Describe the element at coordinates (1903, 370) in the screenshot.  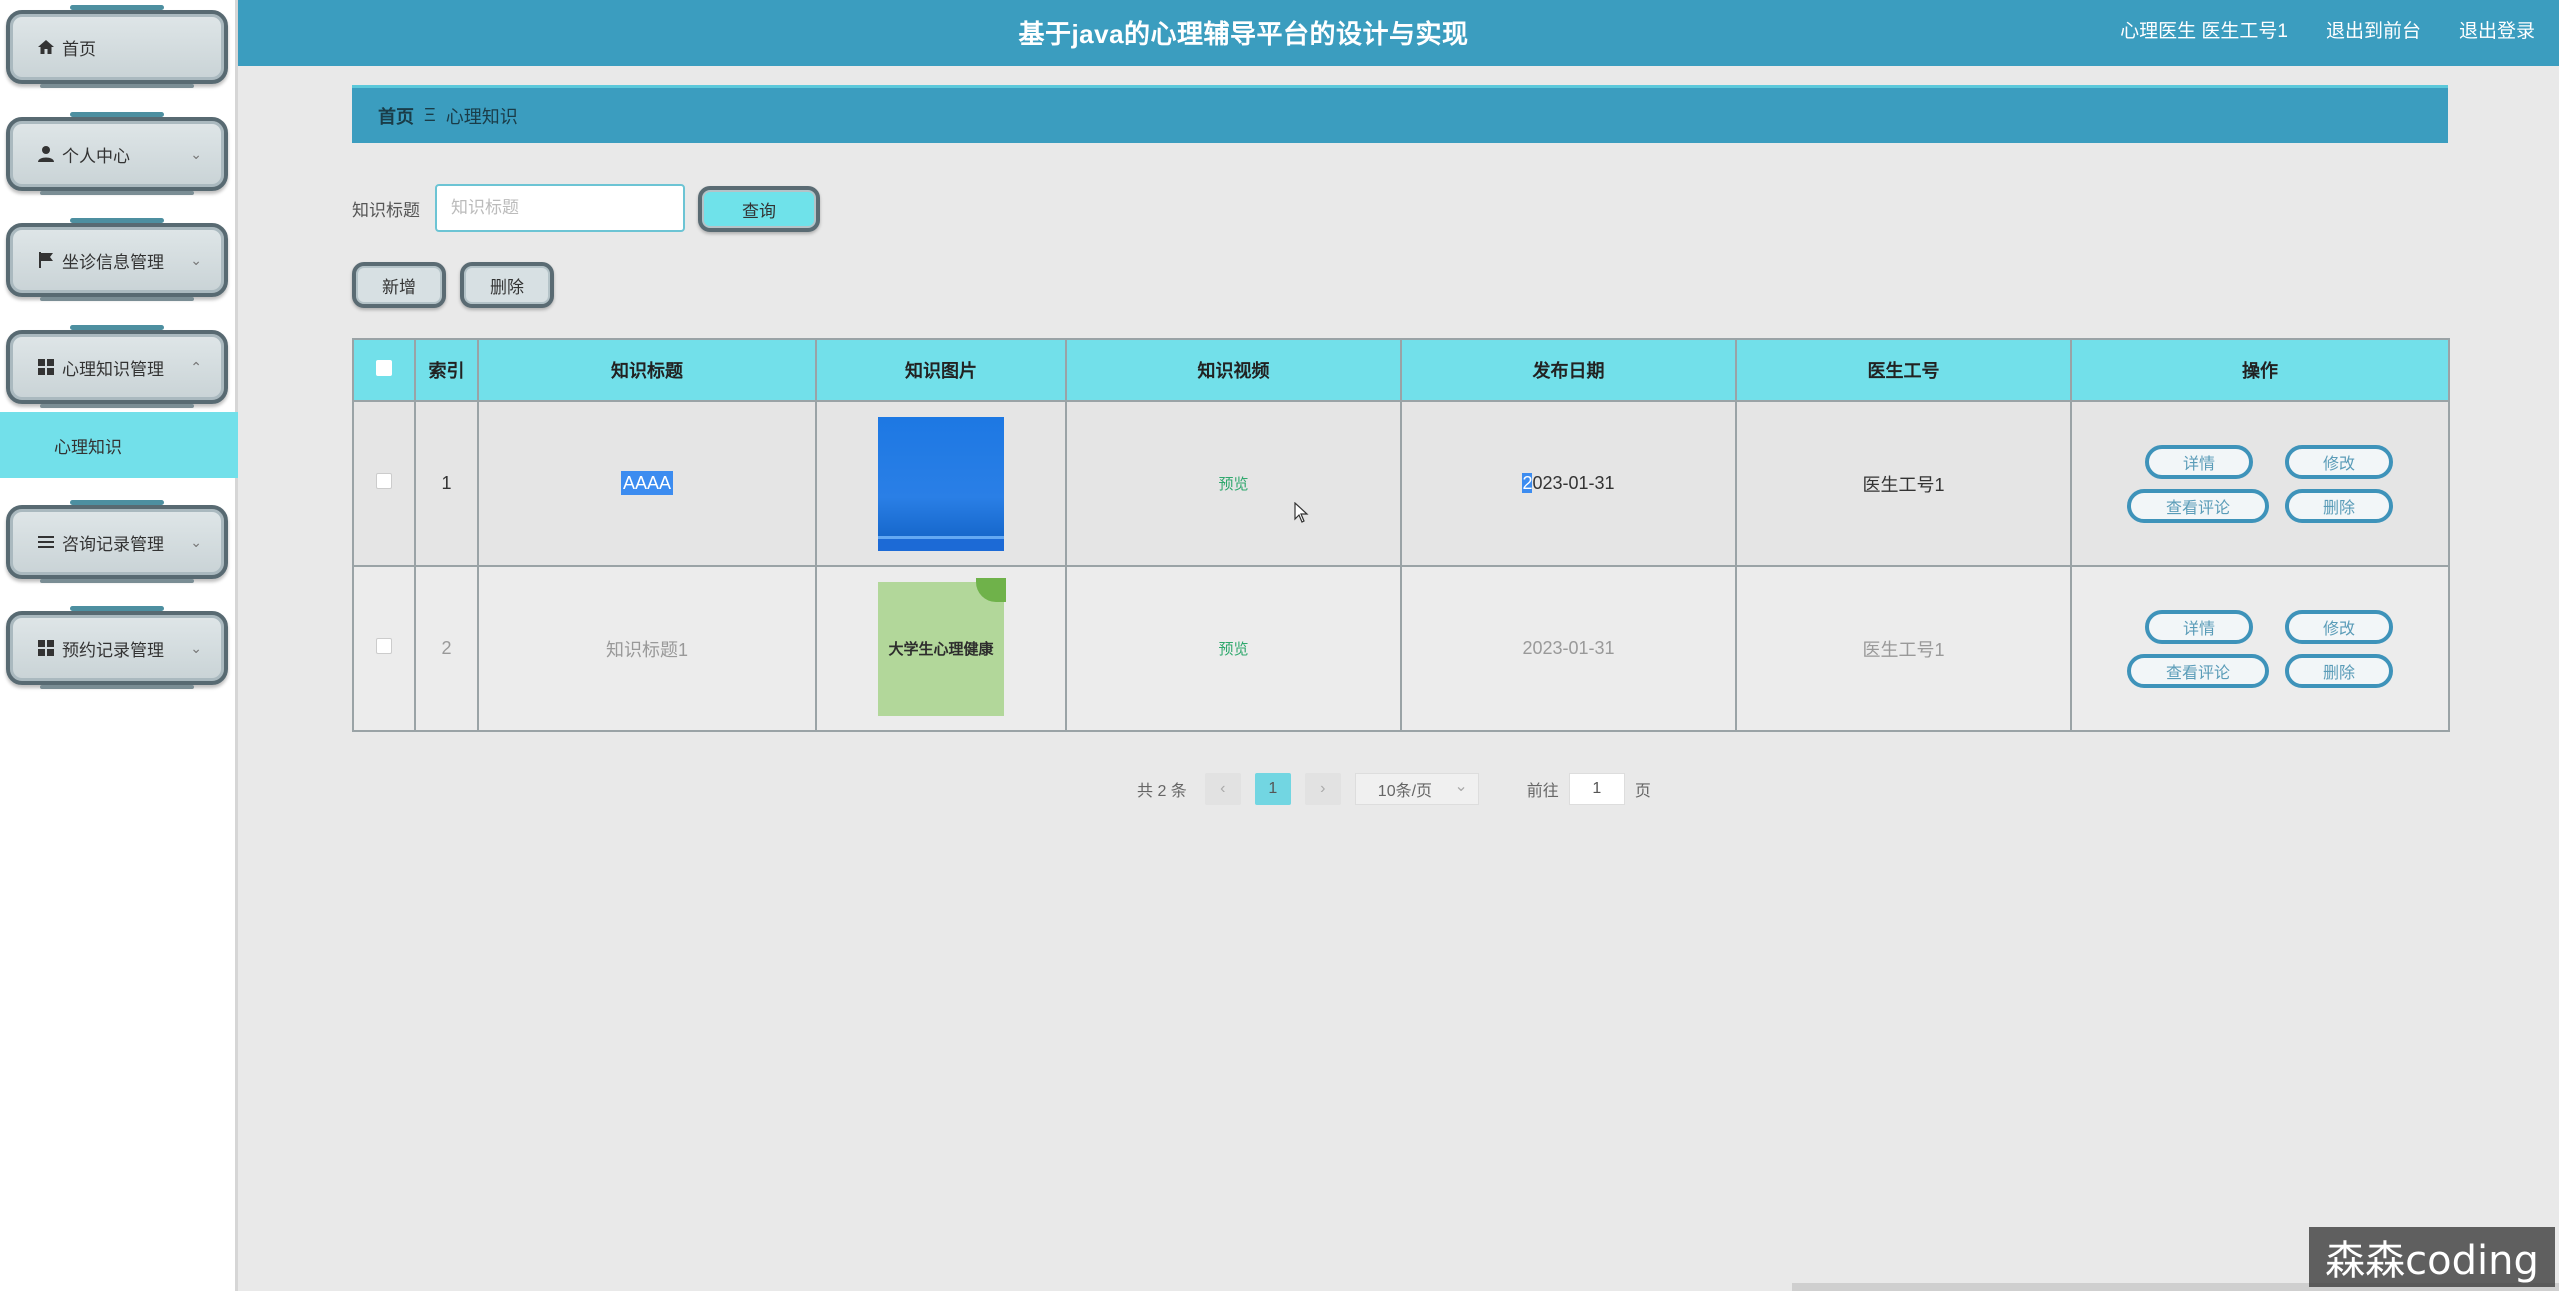
I see `column-header: 医生工号` at that location.